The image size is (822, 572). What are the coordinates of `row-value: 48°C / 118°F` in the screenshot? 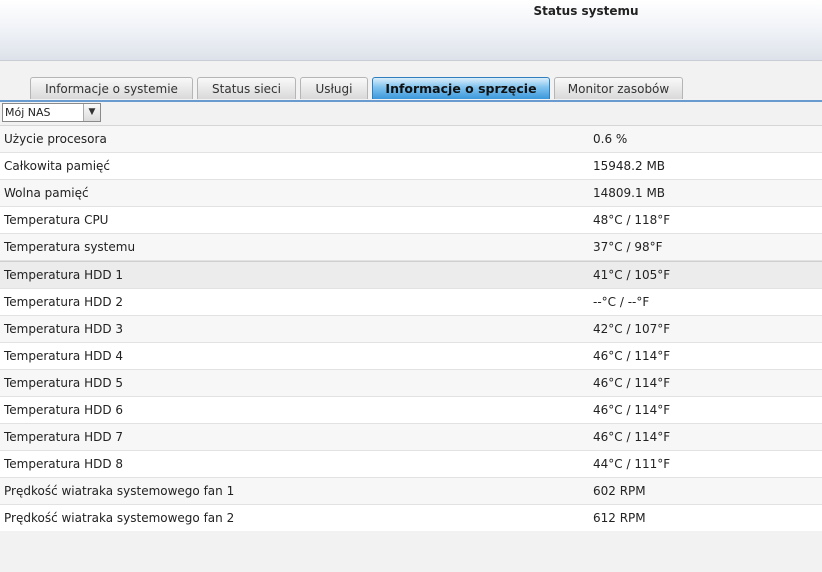 It's located at (632, 220).